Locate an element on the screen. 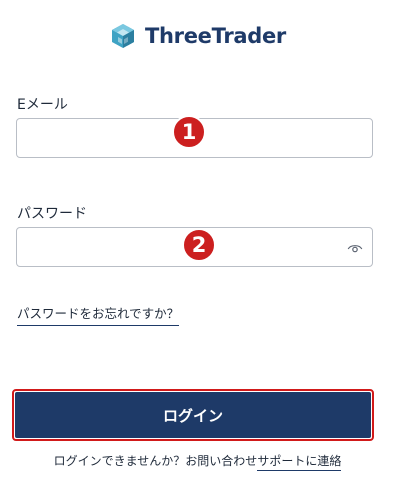 The height and width of the screenshot is (478, 395). brand-logo: ThreeTrader is located at coordinates (197, 36).